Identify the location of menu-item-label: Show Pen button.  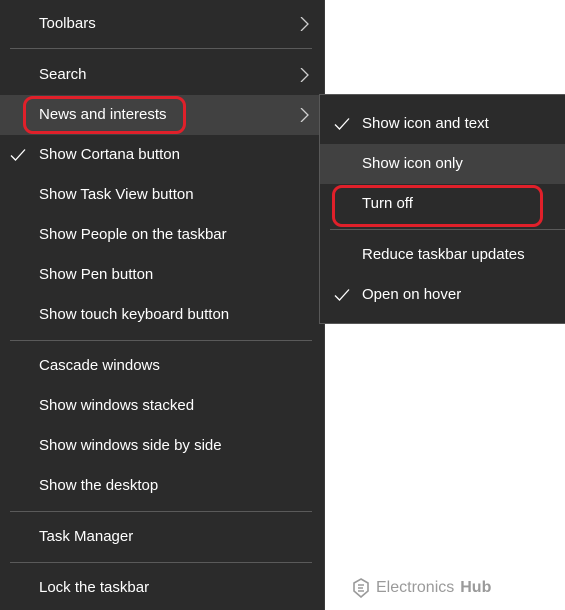
(96, 274).